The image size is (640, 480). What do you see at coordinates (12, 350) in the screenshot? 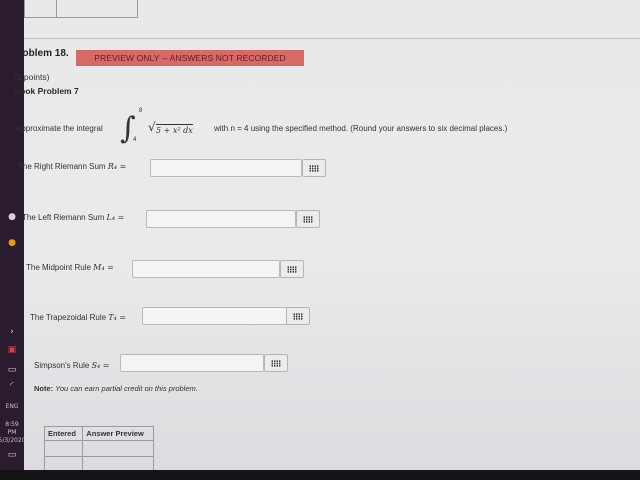
I see `security-icon: ▣` at bounding box center [12, 350].